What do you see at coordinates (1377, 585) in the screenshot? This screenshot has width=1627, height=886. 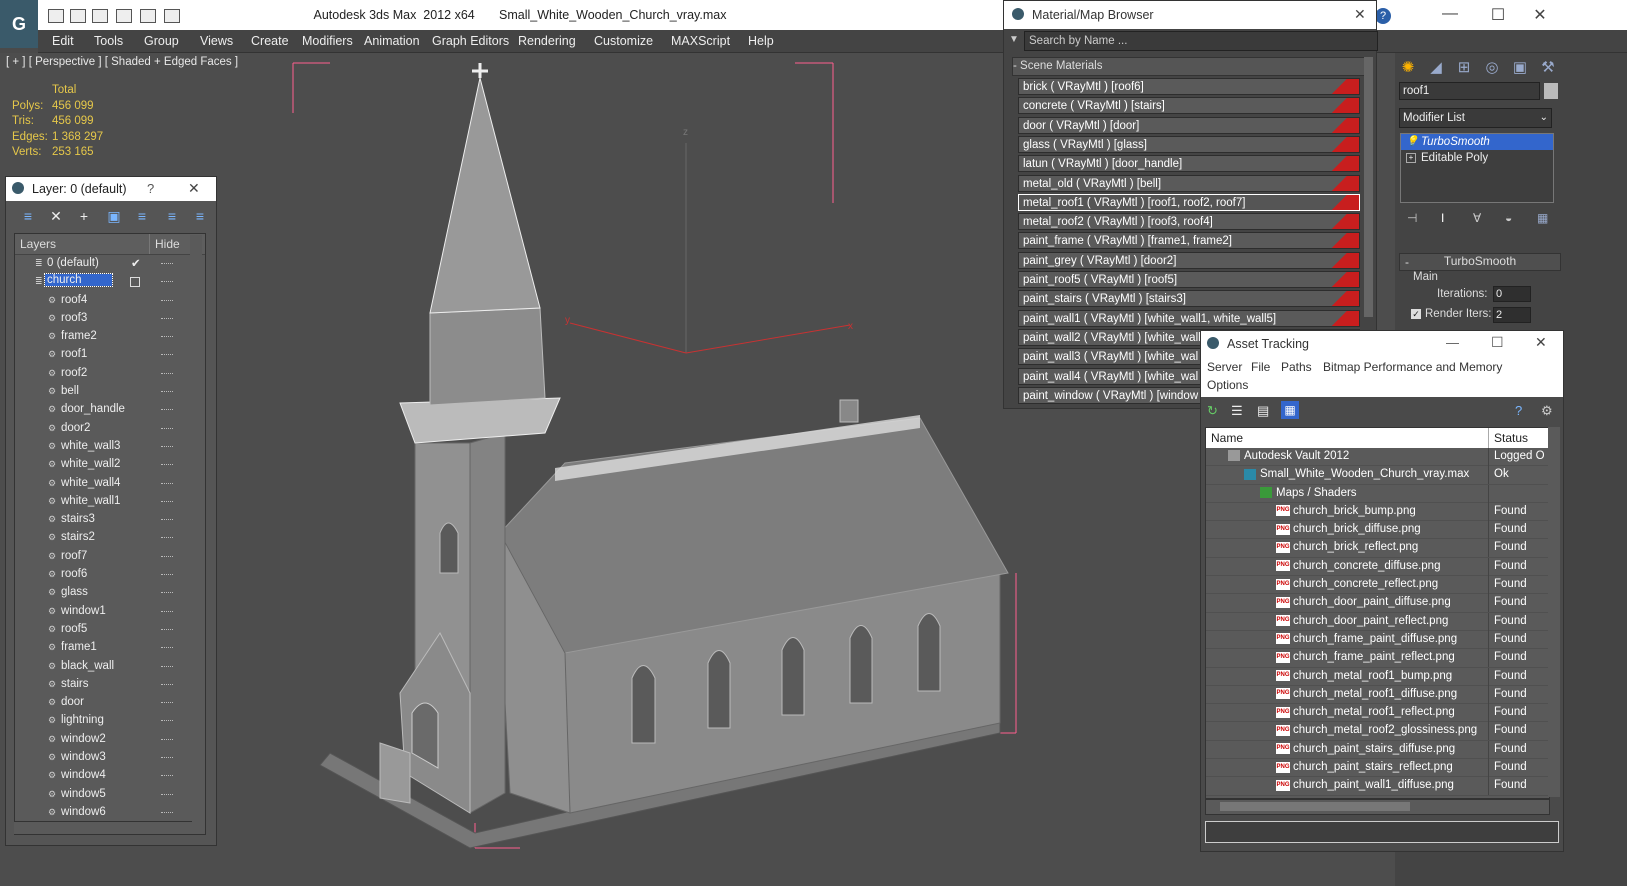 I see `asset-file-row: PNG church_concrete_reflect.png Found` at bounding box center [1377, 585].